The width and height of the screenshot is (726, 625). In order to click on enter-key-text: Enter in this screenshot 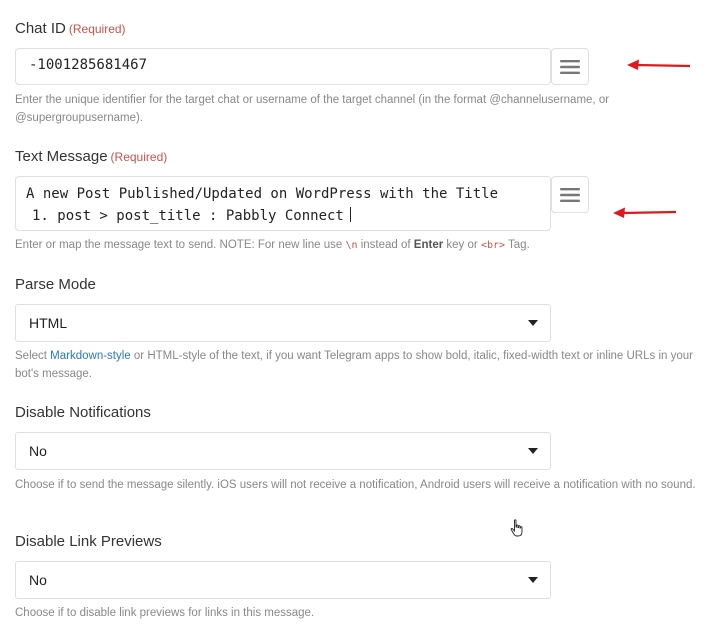, I will do `click(428, 245)`.